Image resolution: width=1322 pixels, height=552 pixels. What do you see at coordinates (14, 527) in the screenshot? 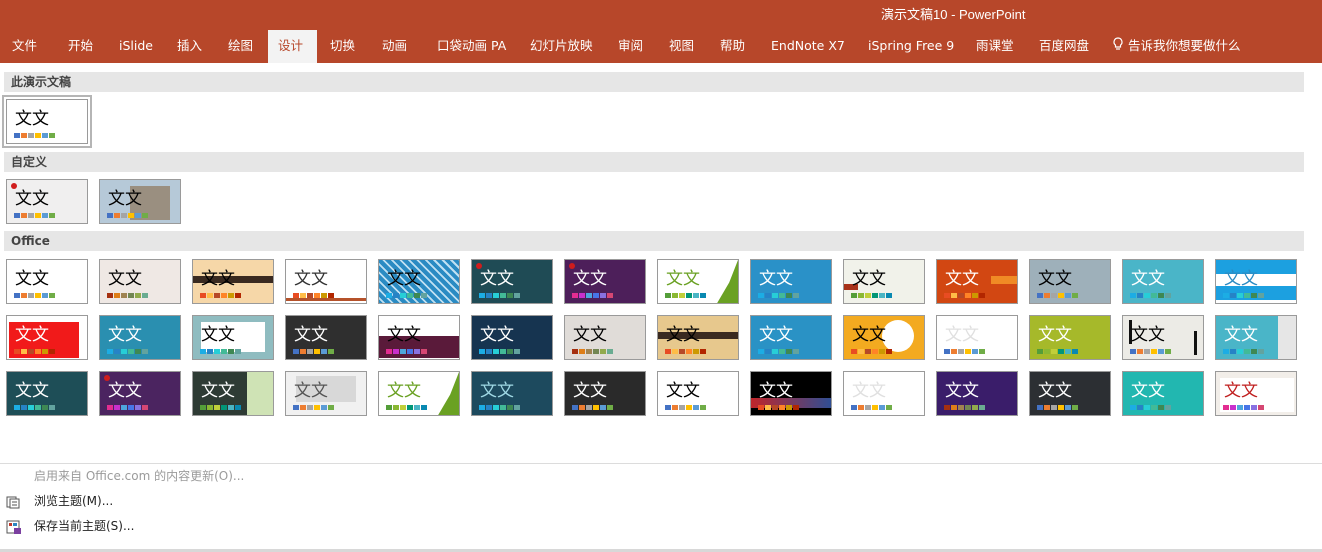
I see `save-theme-icon` at bounding box center [14, 527].